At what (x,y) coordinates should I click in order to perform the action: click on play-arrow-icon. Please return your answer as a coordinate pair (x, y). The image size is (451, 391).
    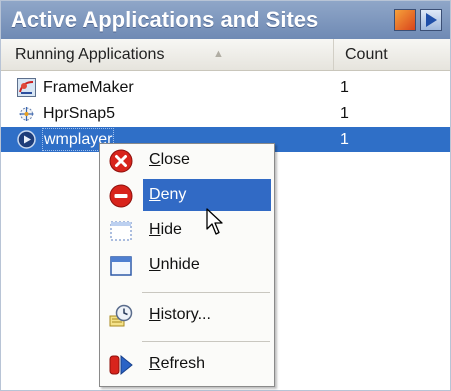
    Looking at the image, I should click on (431, 20).